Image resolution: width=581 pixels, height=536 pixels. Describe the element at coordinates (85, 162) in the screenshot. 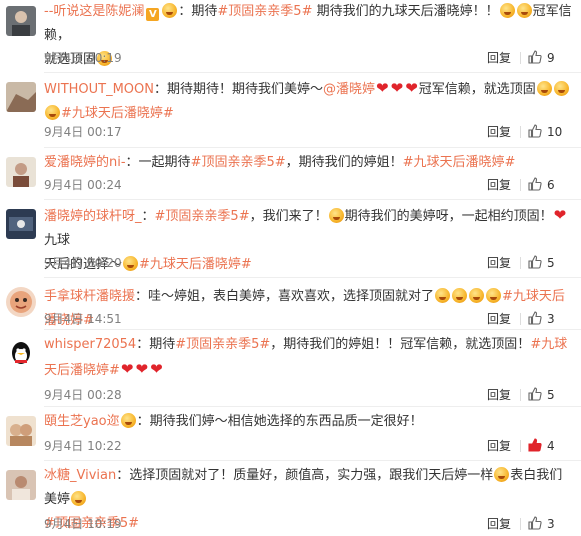

I see `username-link: 爱潘晓婷的ni-` at that location.